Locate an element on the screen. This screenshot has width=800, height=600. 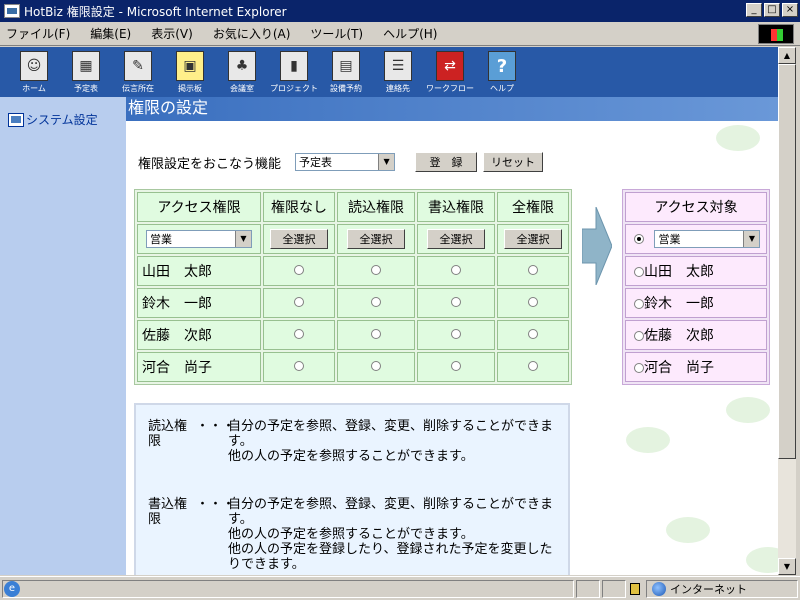
toolbar-label: ホーム is located at coordinates (34, 88).